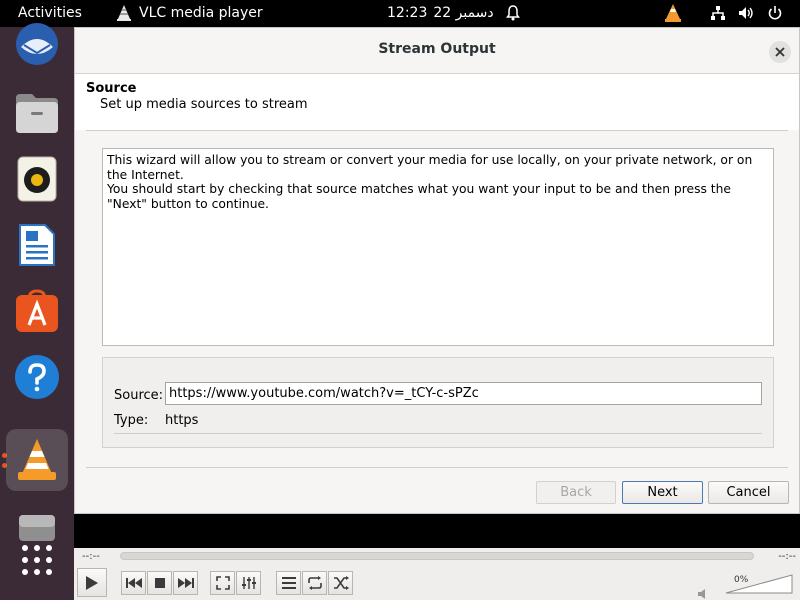 This screenshot has width=800, height=600. What do you see at coordinates (741, 580) in the screenshot?
I see `volume-percent: 0%` at bounding box center [741, 580].